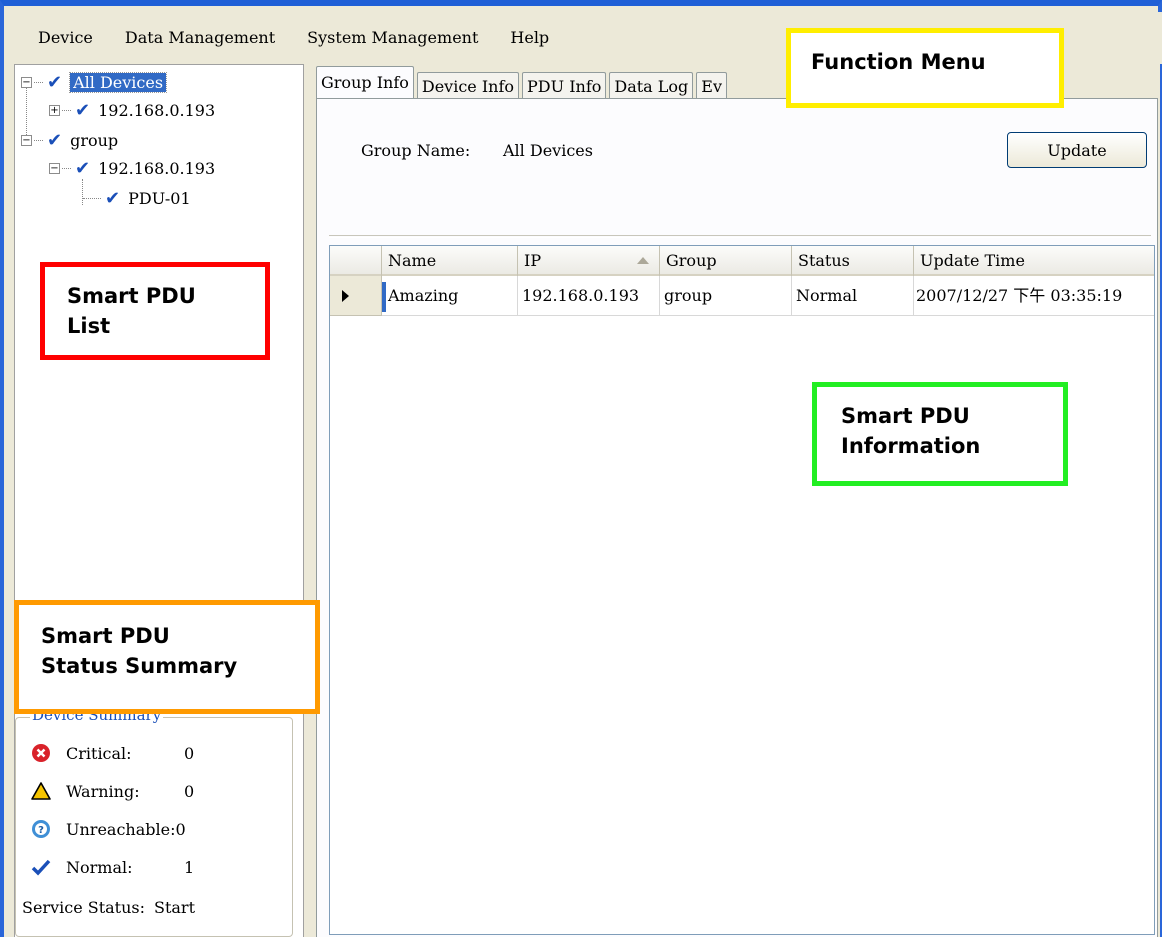 The height and width of the screenshot is (937, 1162). What do you see at coordinates (200, 37) in the screenshot?
I see `menu-data-management: Data Management` at bounding box center [200, 37].